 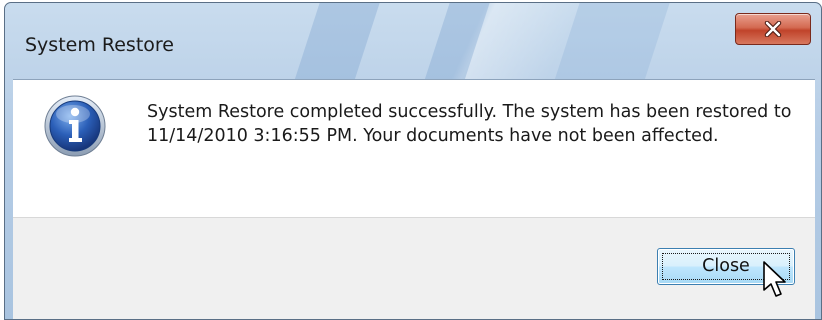 What do you see at coordinates (726, 266) in the screenshot?
I see `close-button-label: Close` at bounding box center [726, 266].